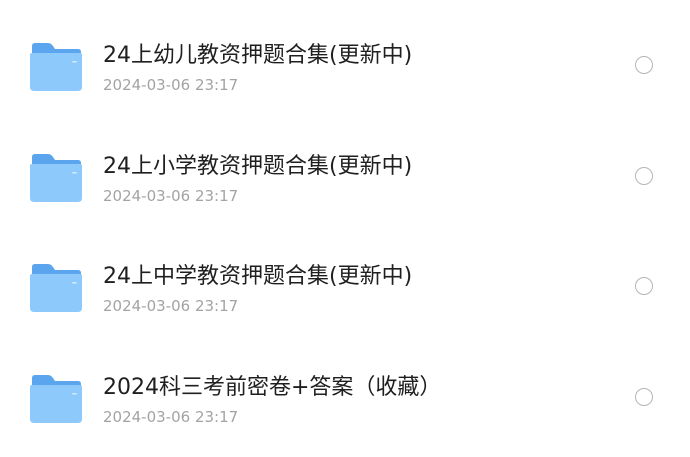  I want to click on file-name: 24上小学教资押题合集(更新中), so click(258, 166).